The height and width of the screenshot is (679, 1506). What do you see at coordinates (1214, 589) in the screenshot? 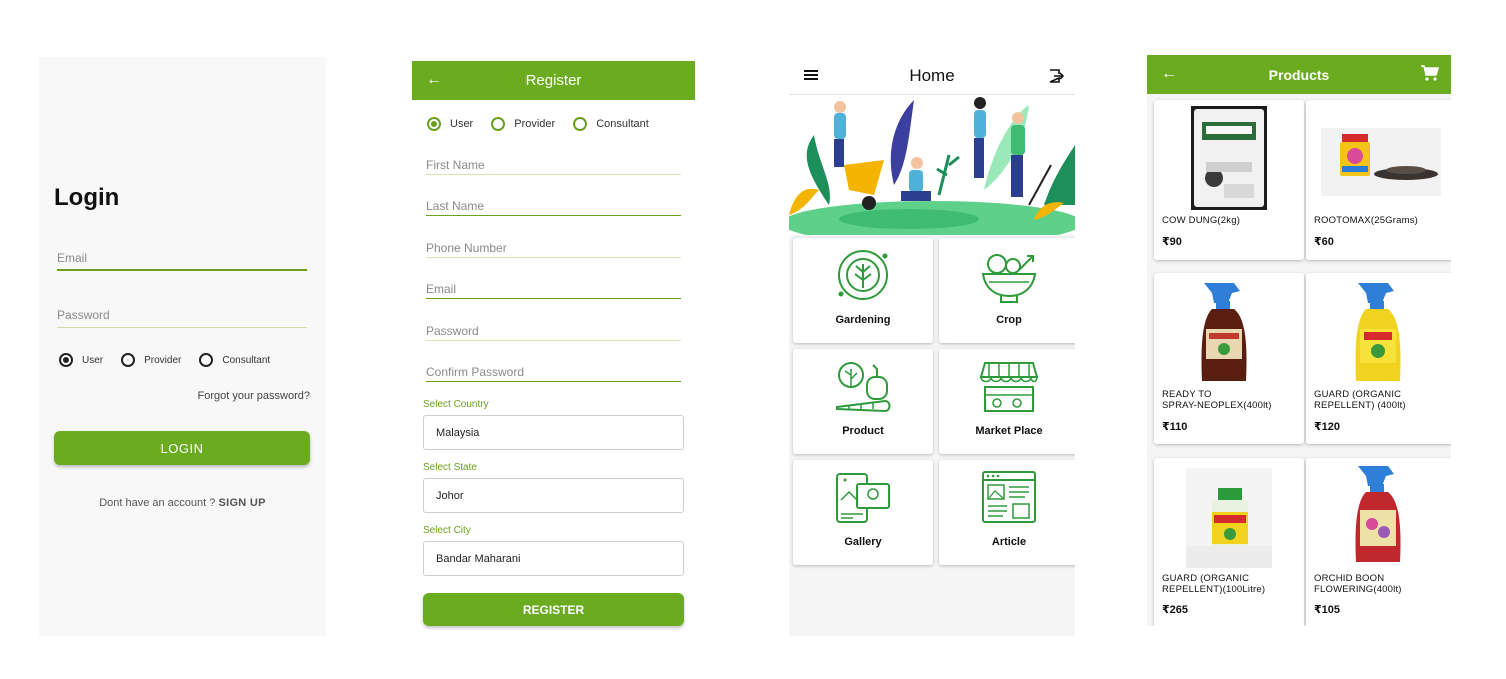
I see `product-name-line: REPELLENT)(100Litre)` at bounding box center [1214, 589].